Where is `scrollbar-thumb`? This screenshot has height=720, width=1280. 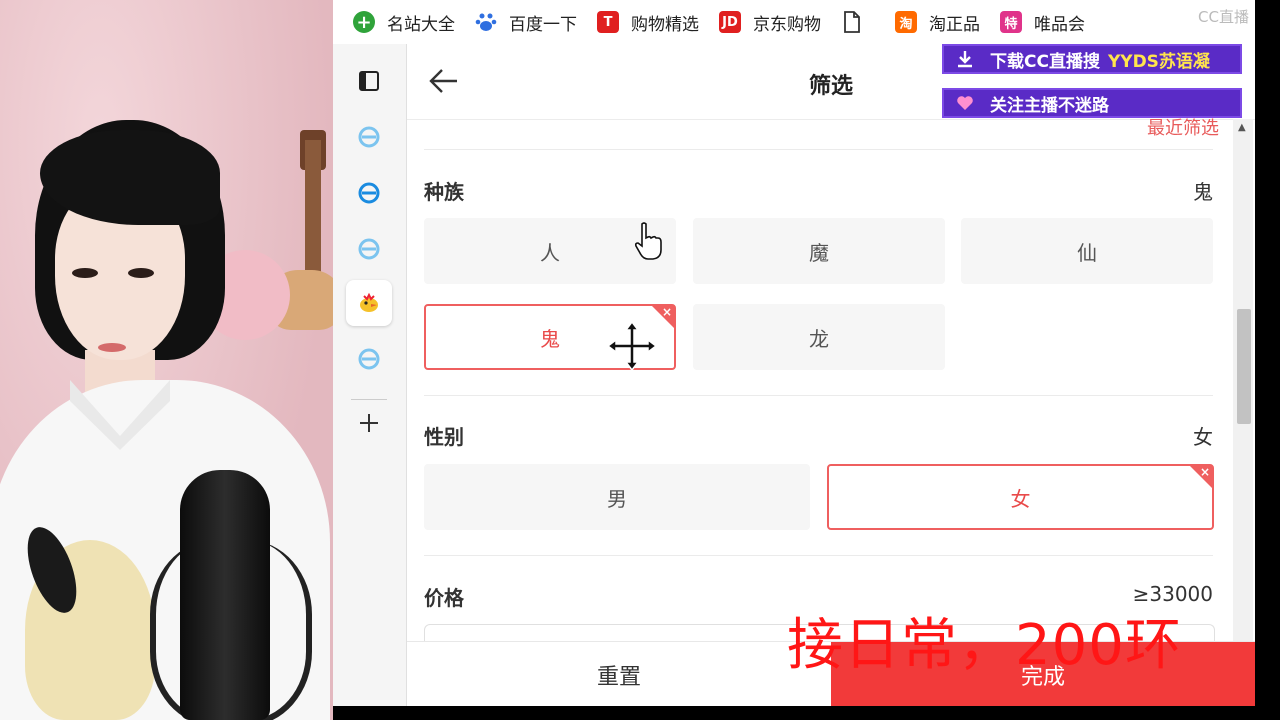
scrollbar-thumb is located at coordinates (1244, 366).